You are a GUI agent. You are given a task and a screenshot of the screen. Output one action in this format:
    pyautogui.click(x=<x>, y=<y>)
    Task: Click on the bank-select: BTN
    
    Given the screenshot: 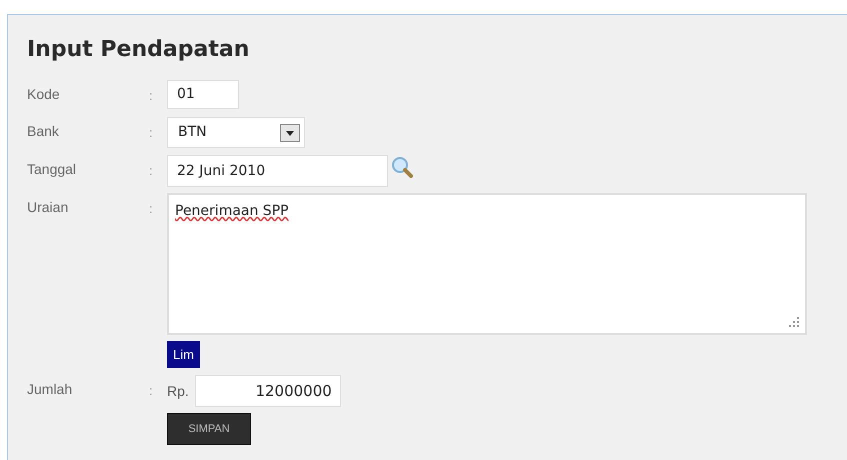 What is the action you would take?
    pyautogui.click(x=236, y=132)
    